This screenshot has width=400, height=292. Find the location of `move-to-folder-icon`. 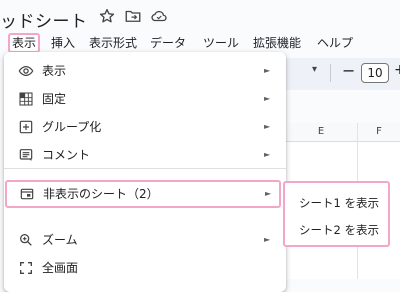

move-to-folder-icon is located at coordinates (133, 16).